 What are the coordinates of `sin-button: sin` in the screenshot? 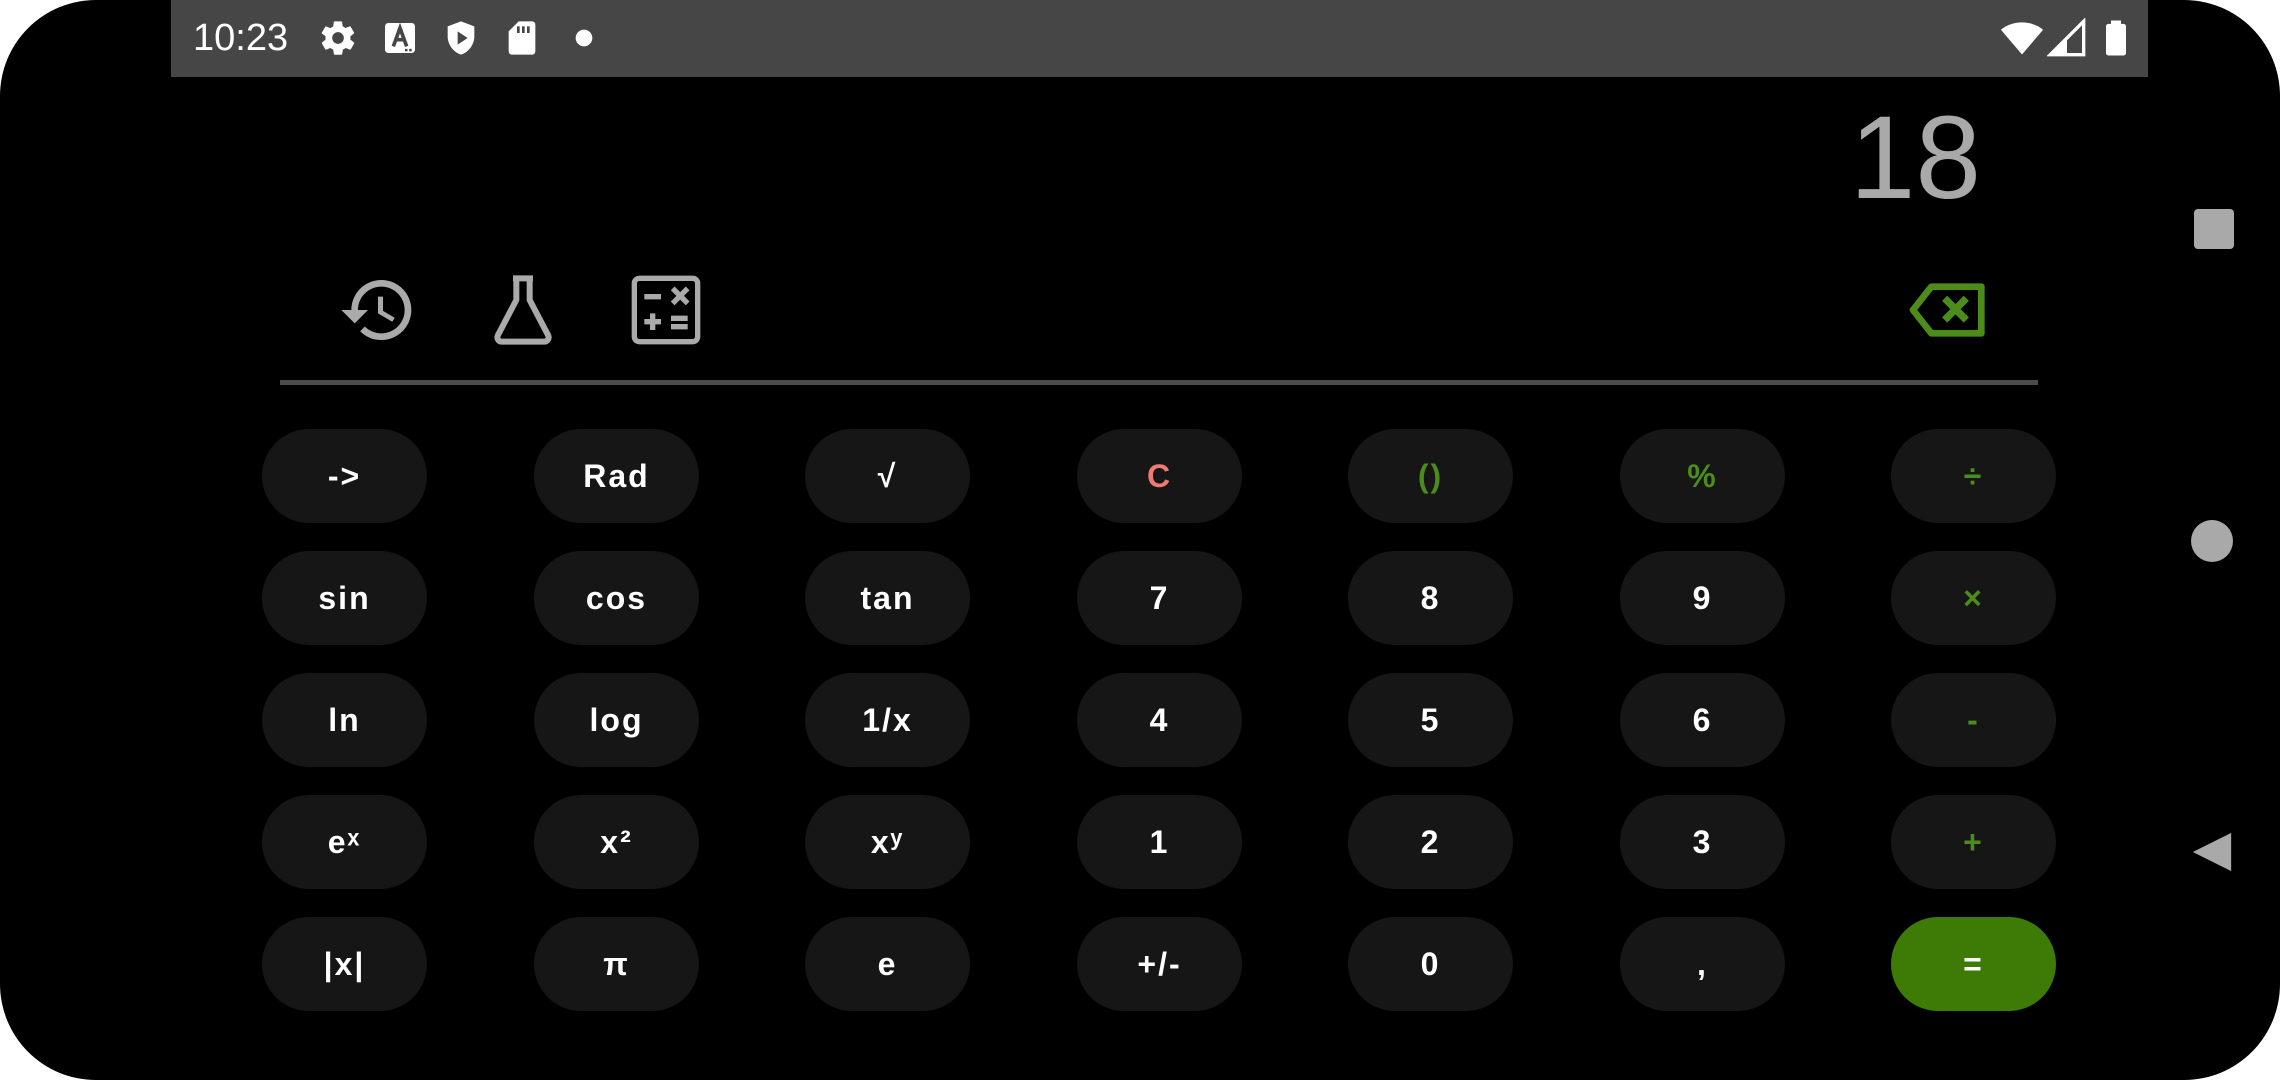 It's located at (344, 598).